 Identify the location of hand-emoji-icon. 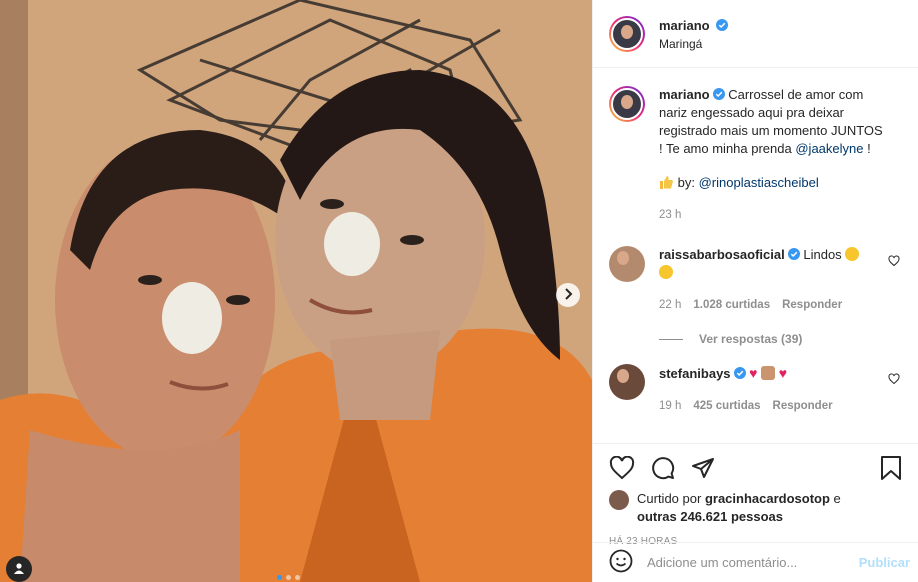
(768, 373).